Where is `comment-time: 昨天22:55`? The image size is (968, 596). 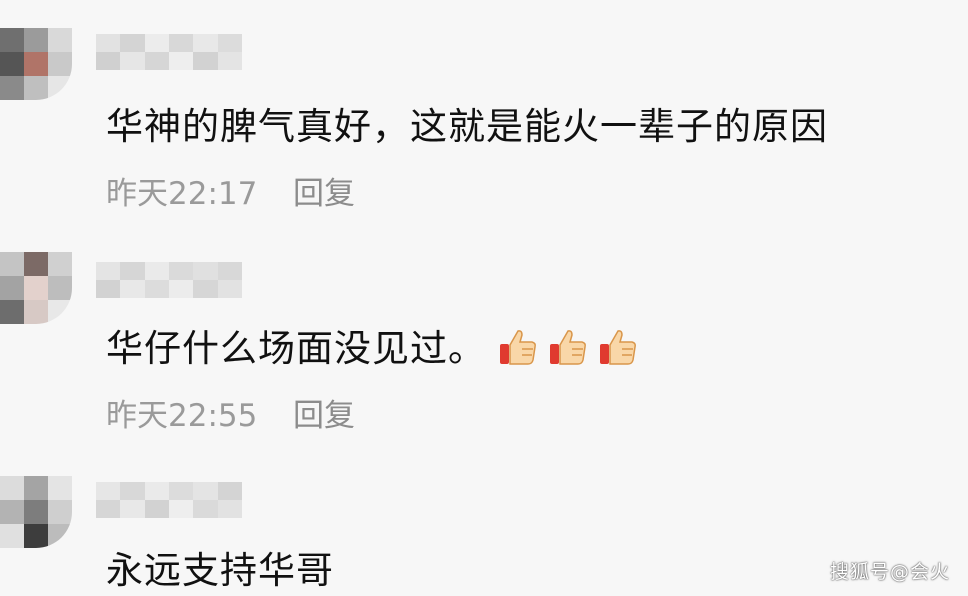
comment-time: 昨天22:55 is located at coordinates (182, 416).